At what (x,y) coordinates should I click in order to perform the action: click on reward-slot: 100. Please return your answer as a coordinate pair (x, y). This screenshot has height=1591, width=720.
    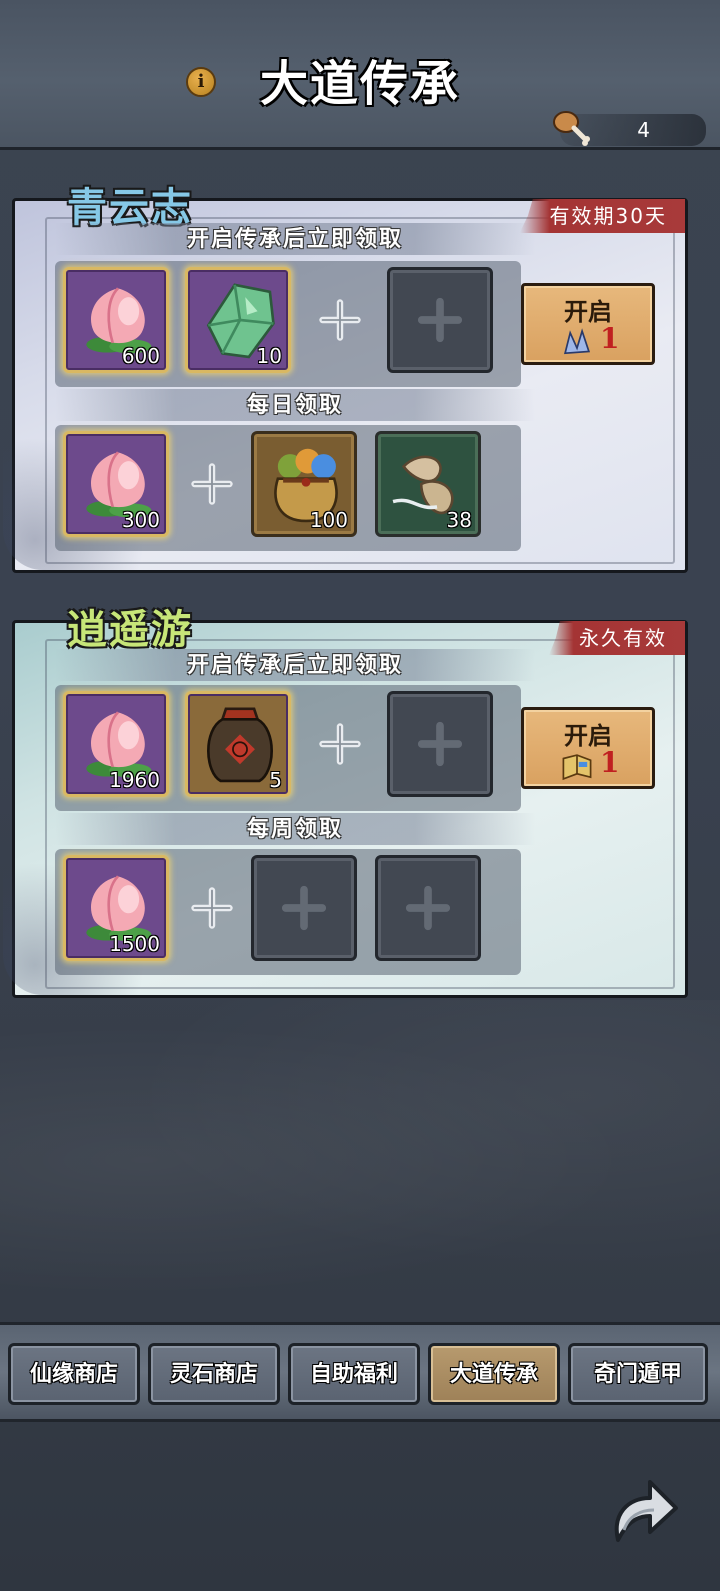
    Looking at the image, I should click on (304, 484).